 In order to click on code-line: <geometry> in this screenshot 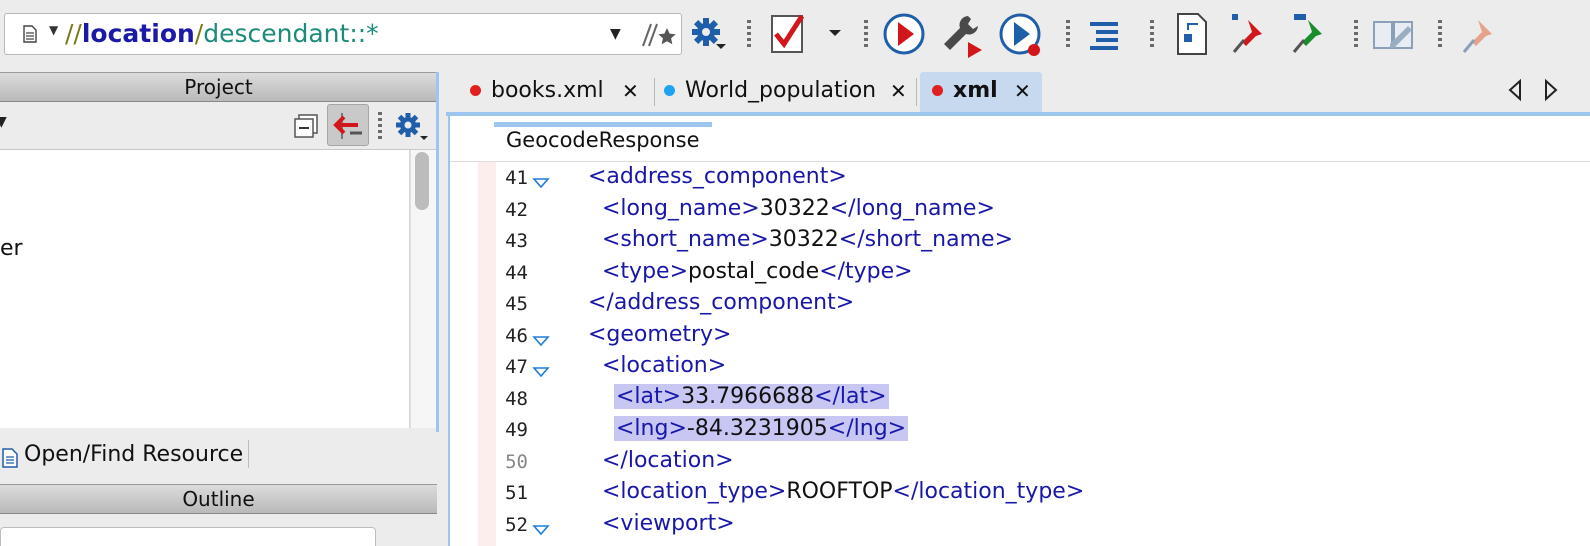, I will do `click(659, 334)`.